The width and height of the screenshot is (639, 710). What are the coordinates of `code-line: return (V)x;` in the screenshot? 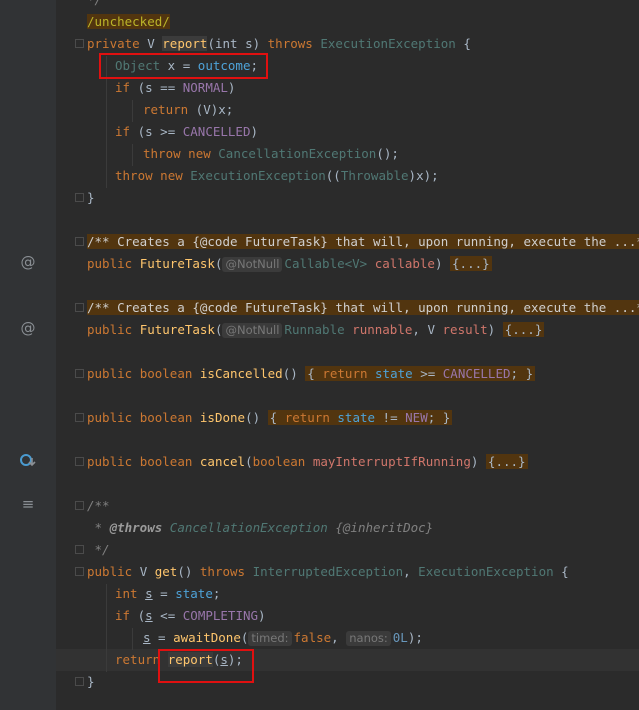 It's located at (188, 109).